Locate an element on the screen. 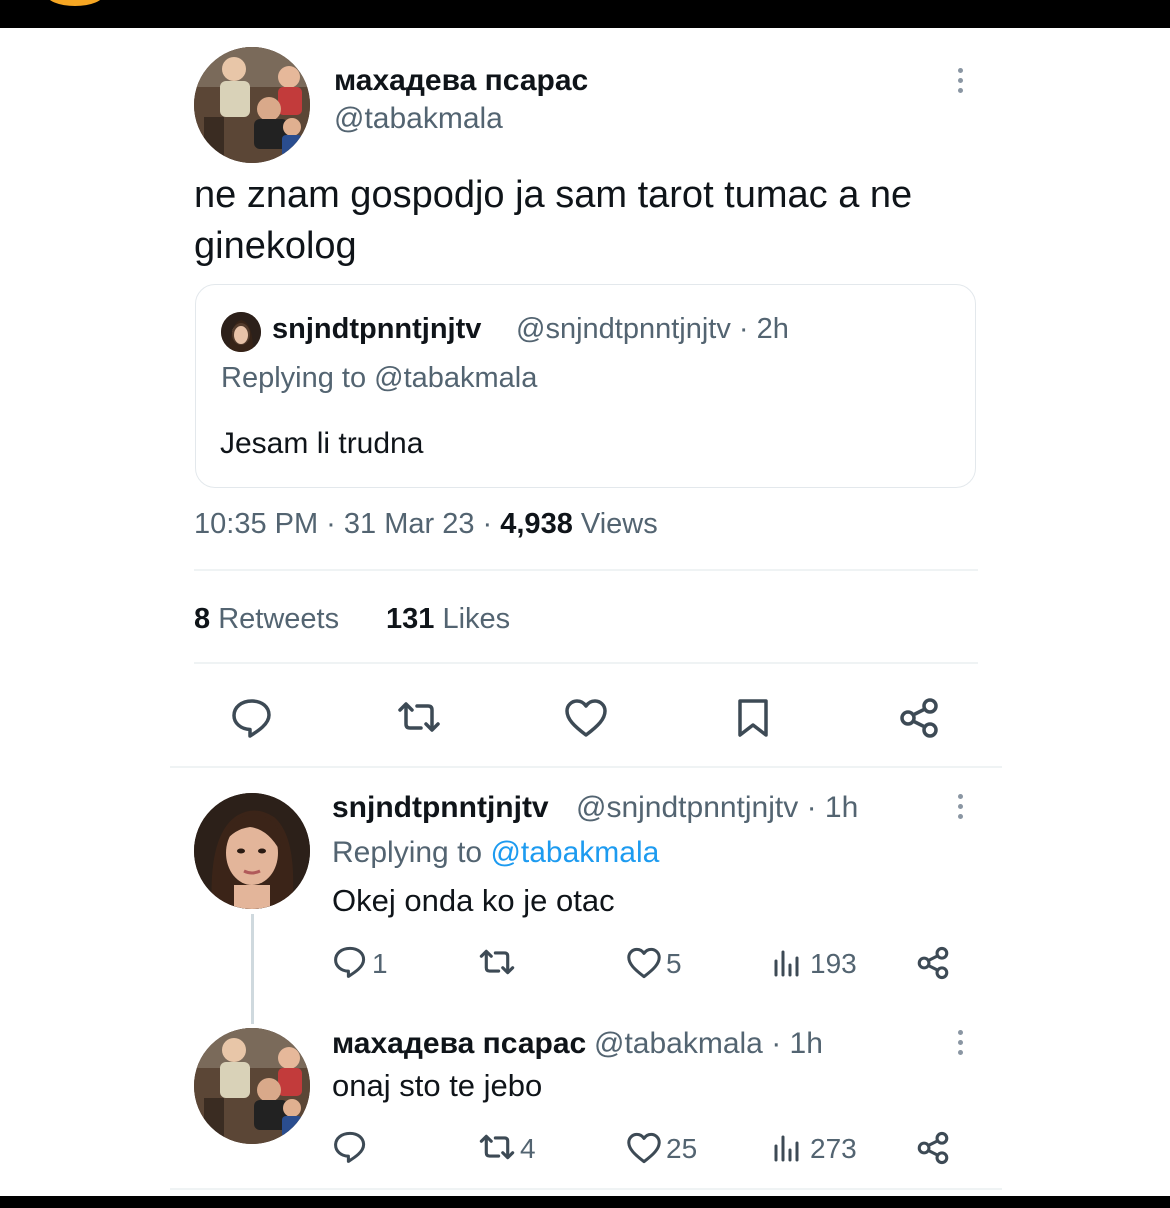 The image size is (1170, 1208). retweets-count: 8 is located at coordinates (202, 619).